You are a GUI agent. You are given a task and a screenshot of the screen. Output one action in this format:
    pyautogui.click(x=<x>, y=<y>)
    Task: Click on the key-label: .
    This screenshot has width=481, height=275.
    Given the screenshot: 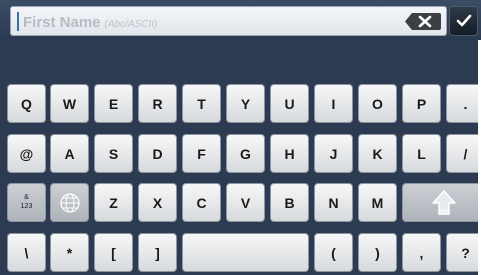 What is the action you would take?
    pyautogui.click(x=465, y=103)
    